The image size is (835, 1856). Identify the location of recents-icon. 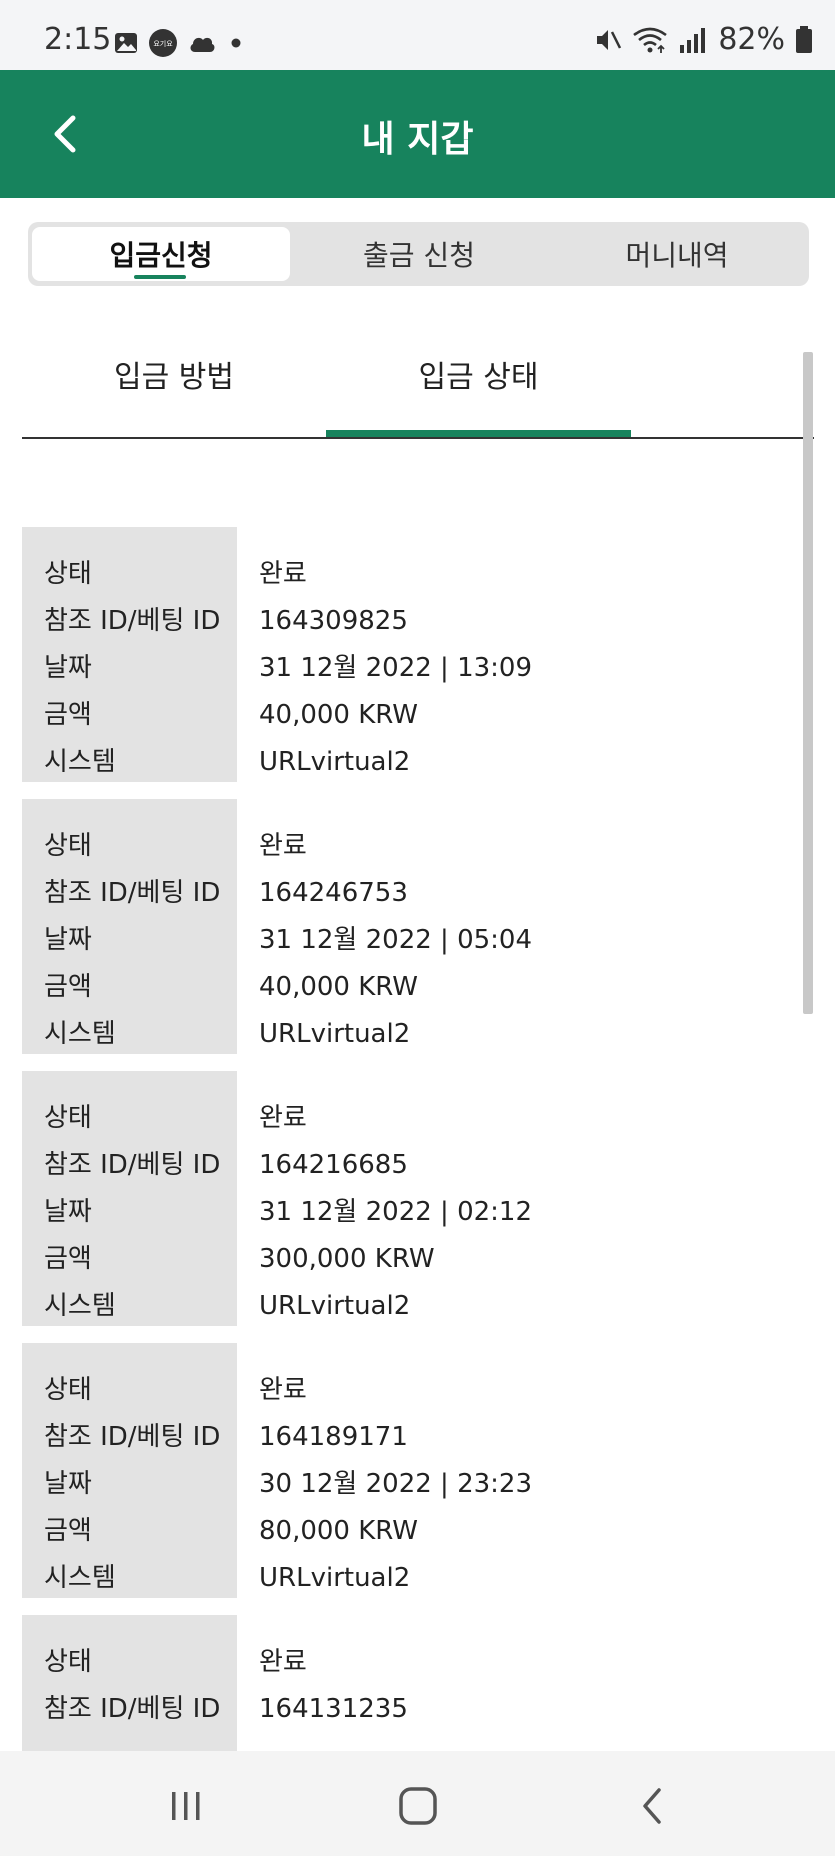
(186, 1806).